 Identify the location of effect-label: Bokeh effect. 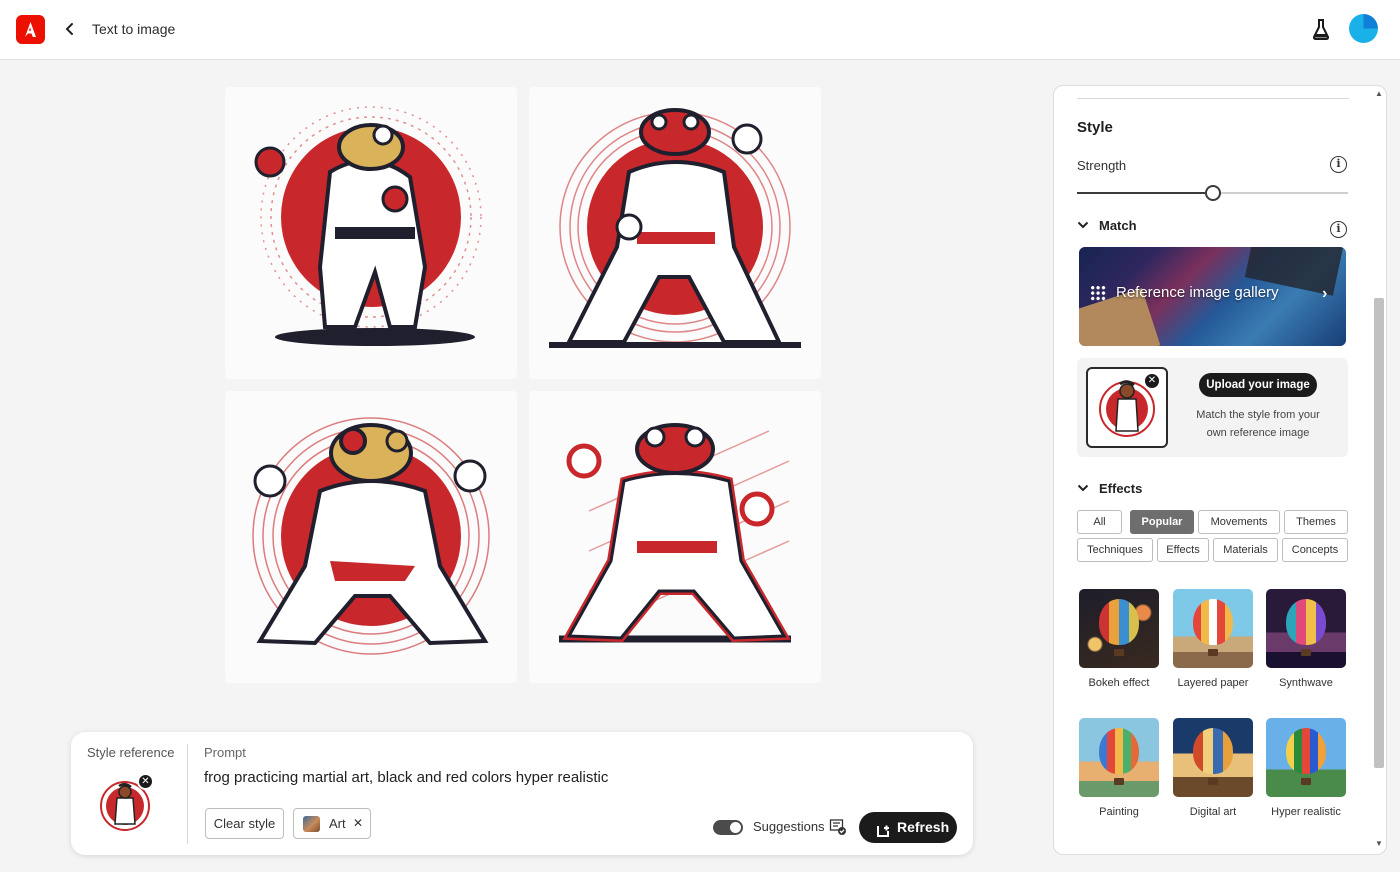
(1119, 683).